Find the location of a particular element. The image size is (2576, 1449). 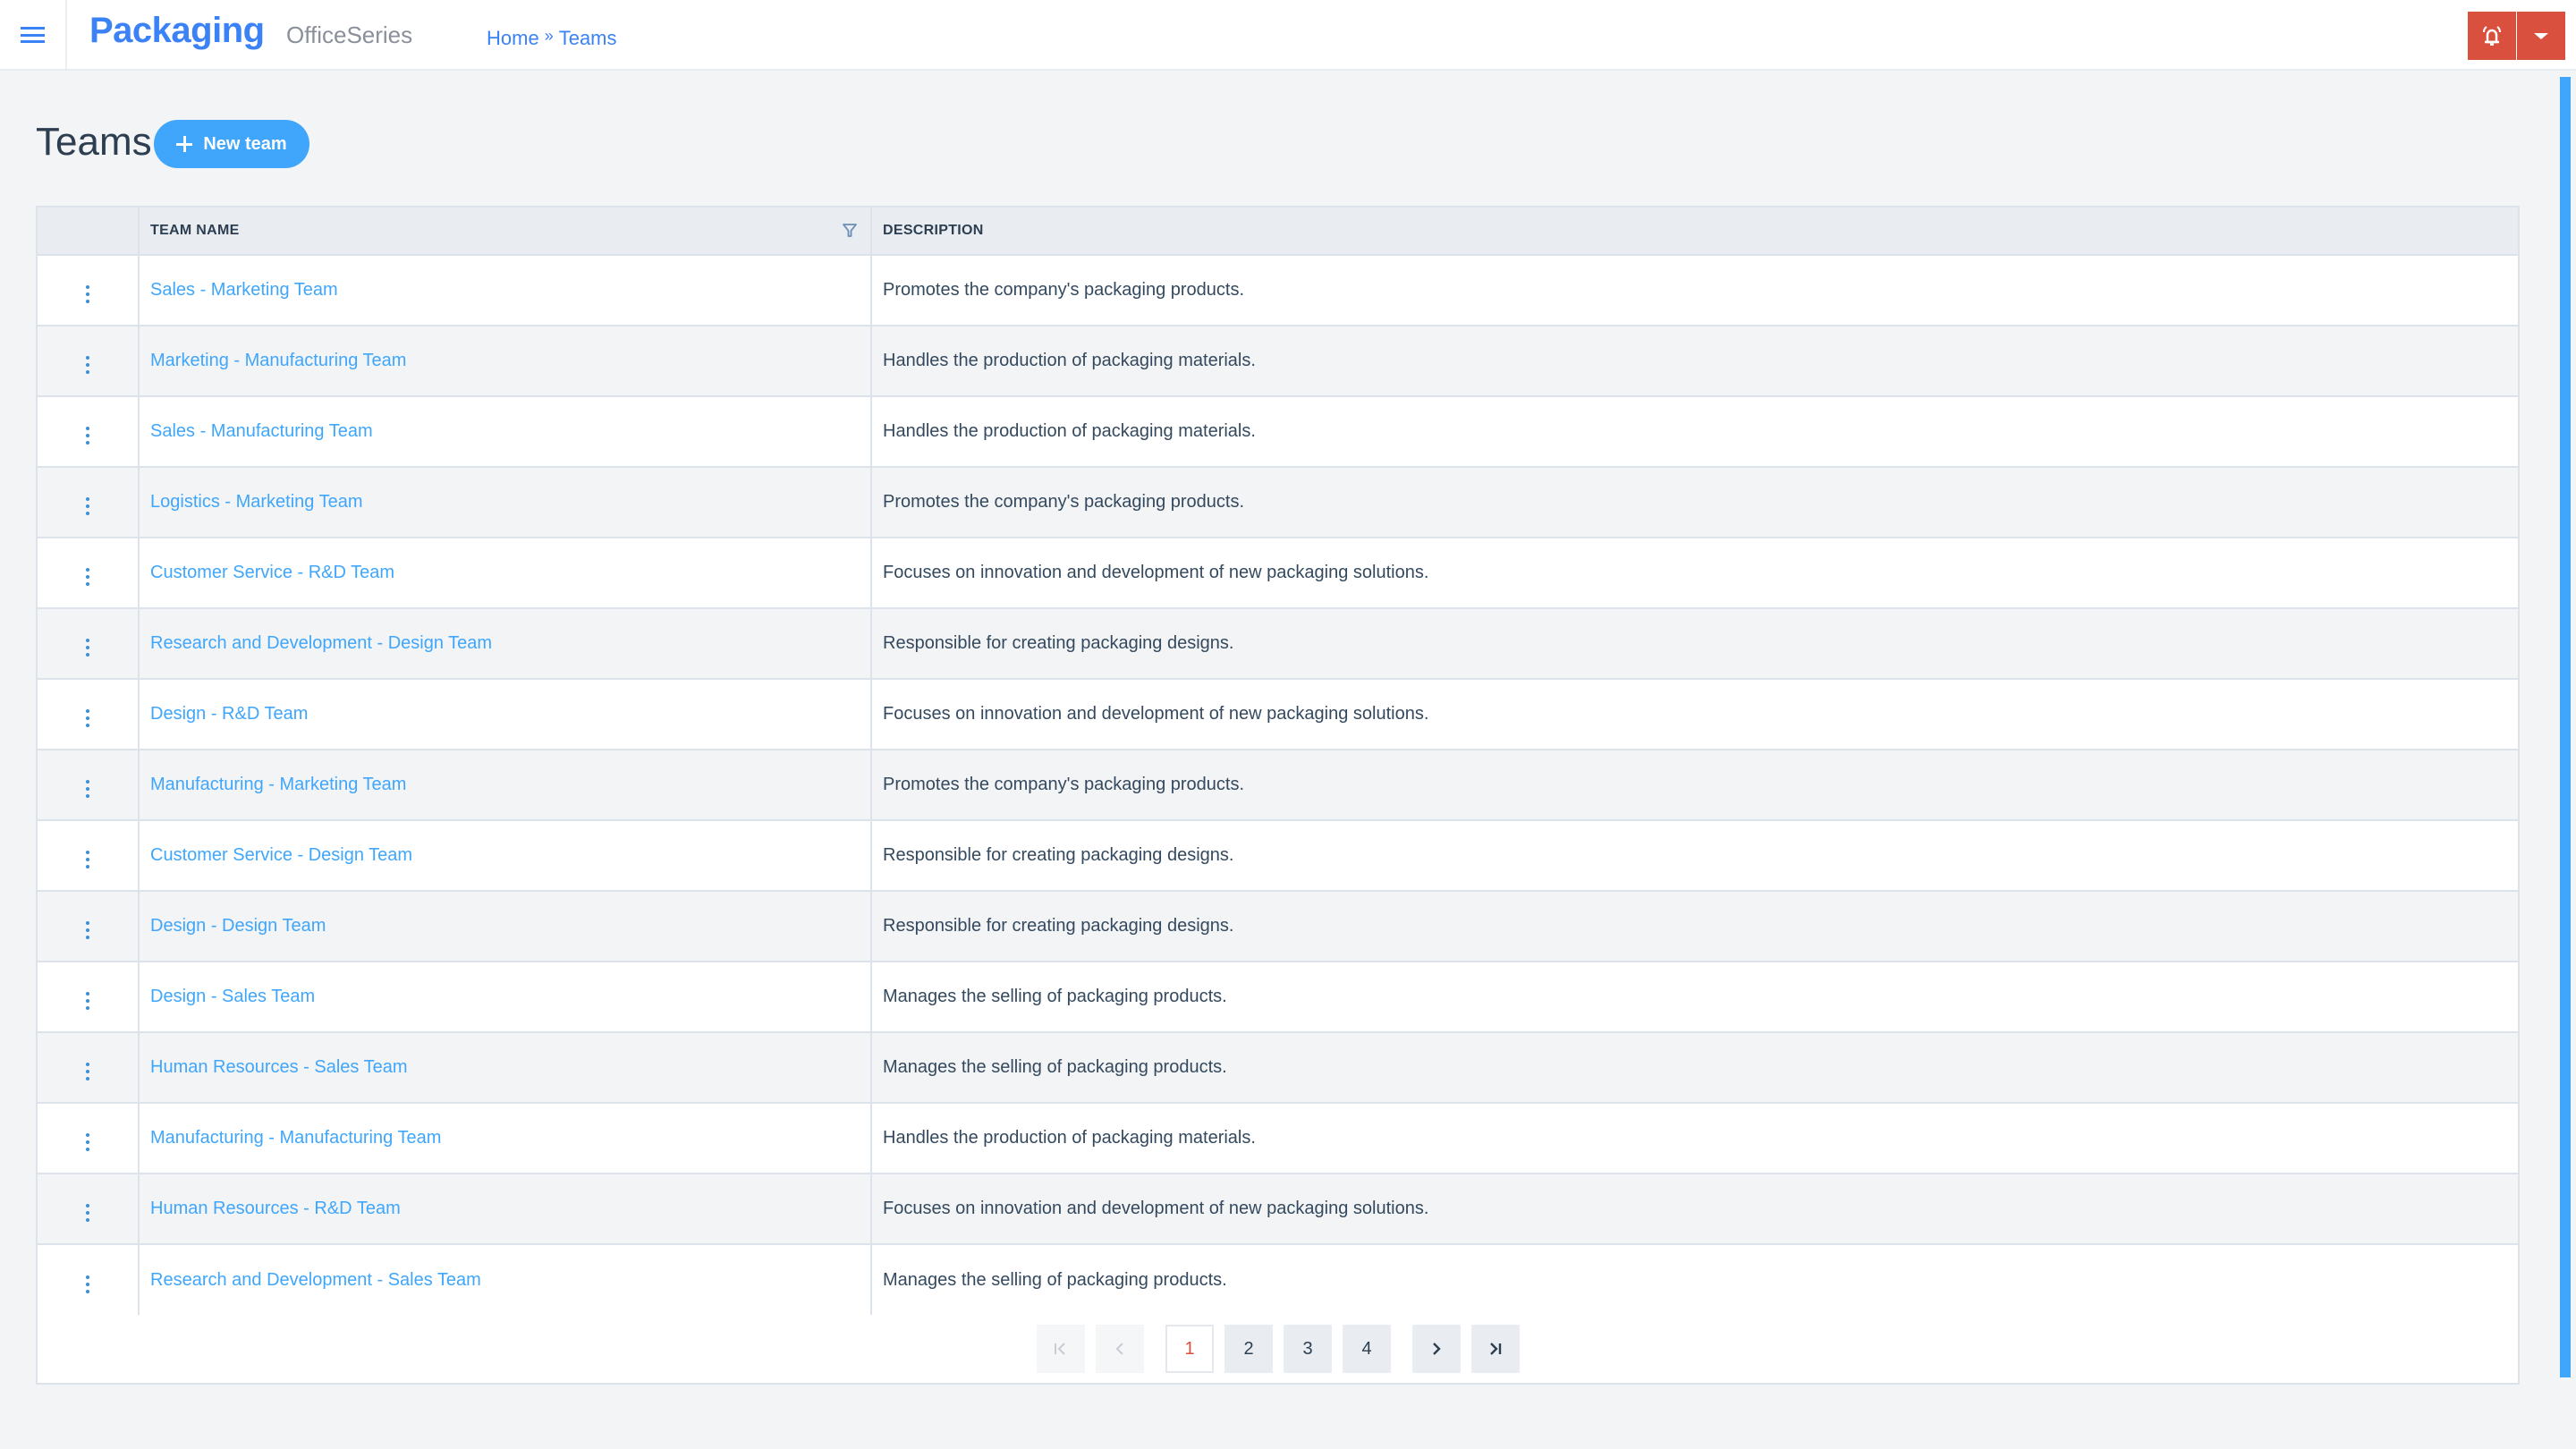

team-name-link: Human Resources - R&D Team is located at coordinates (275, 1208).